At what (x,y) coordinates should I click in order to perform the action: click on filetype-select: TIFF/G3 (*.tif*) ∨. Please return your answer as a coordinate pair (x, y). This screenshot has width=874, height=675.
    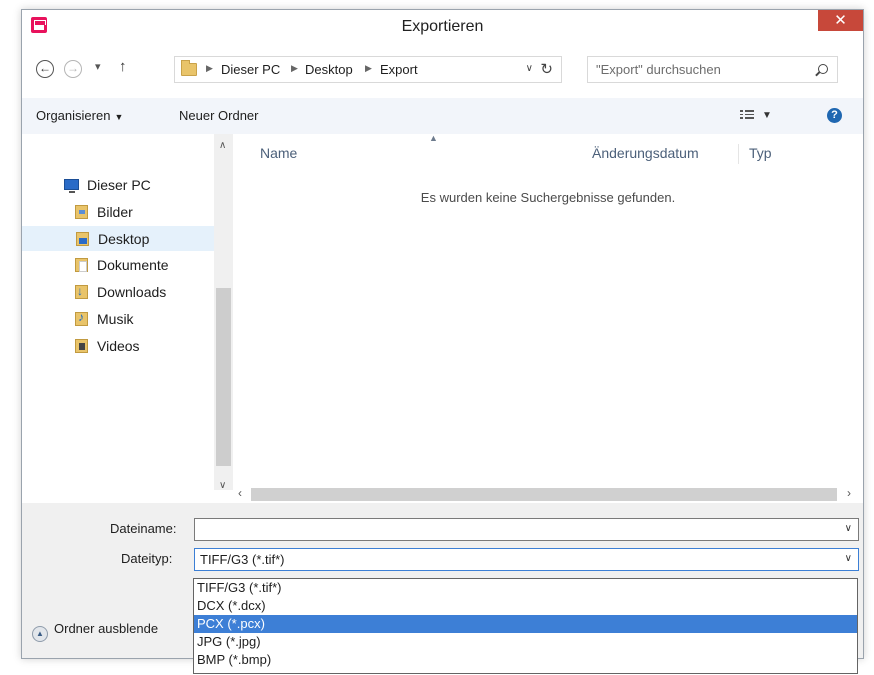
    Looking at the image, I should click on (526, 559).